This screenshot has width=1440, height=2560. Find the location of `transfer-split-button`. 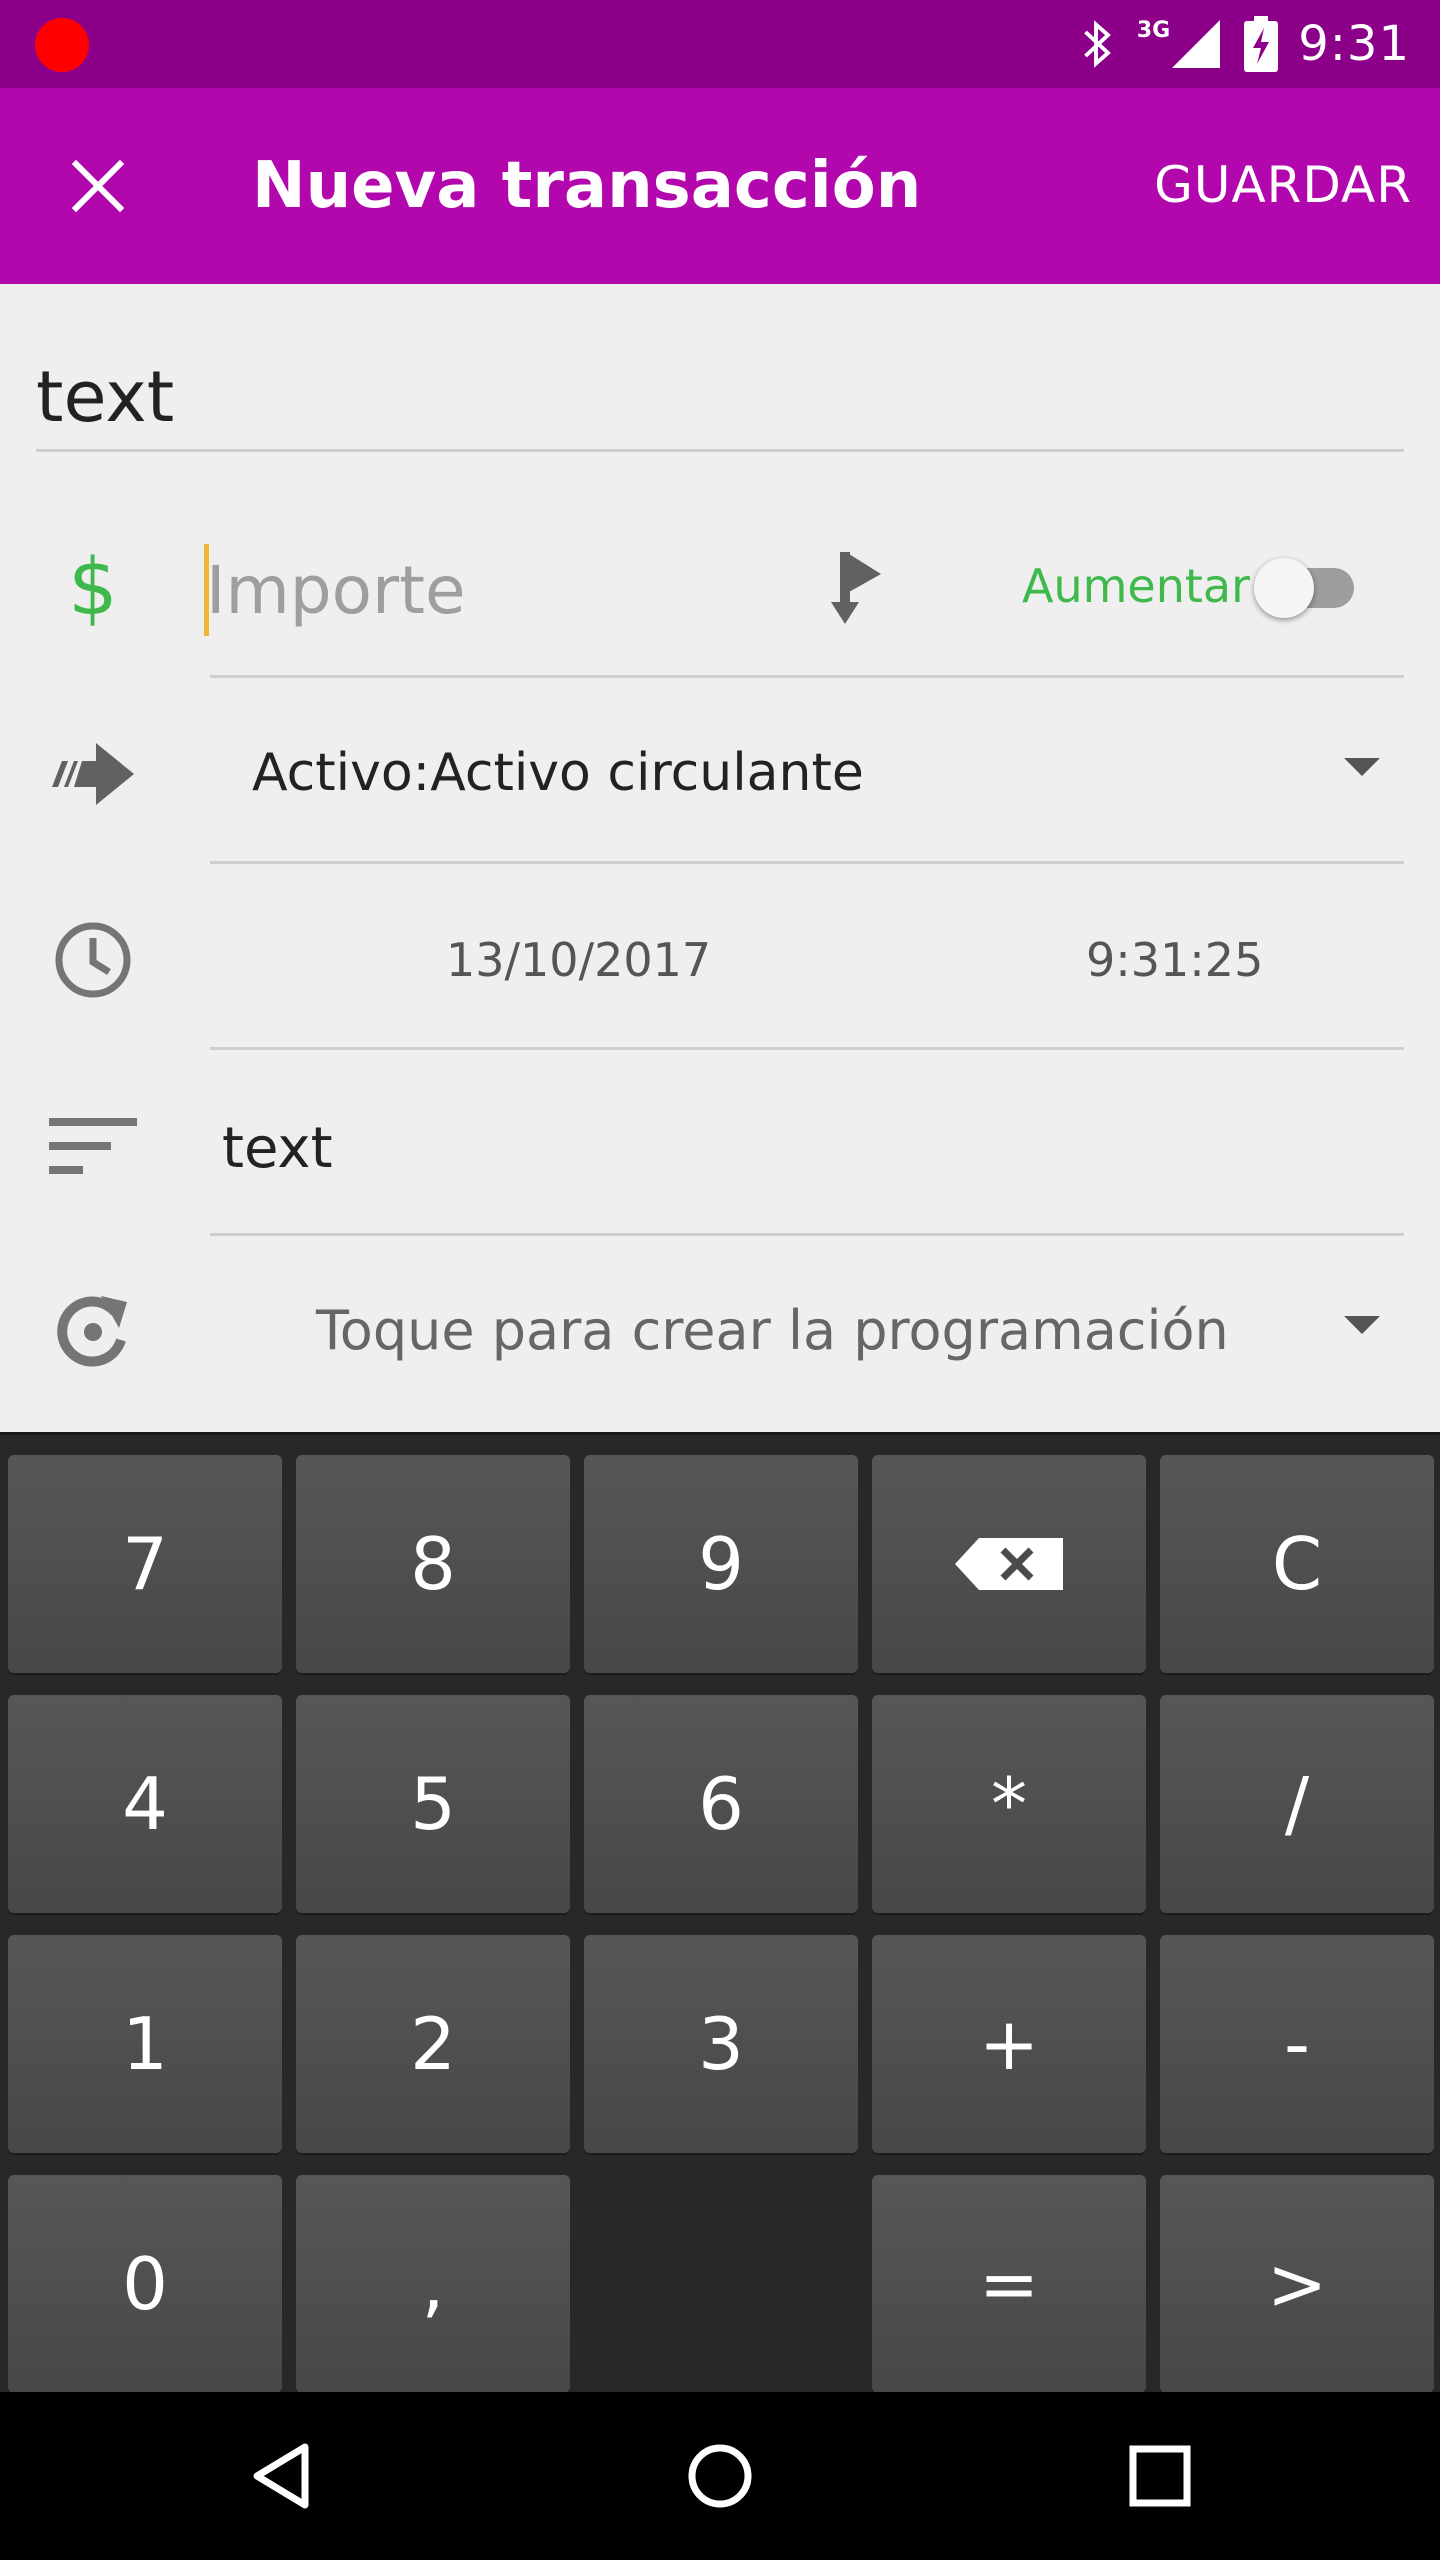

transfer-split-button is located at coordinates (855, 588).